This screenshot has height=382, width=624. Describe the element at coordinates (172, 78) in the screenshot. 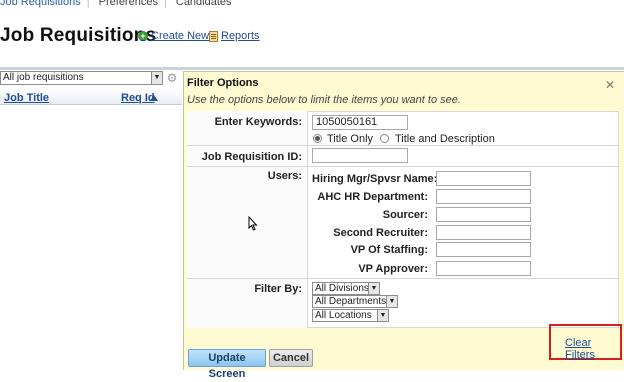

I see `gear-icon: ⚙` at that location.